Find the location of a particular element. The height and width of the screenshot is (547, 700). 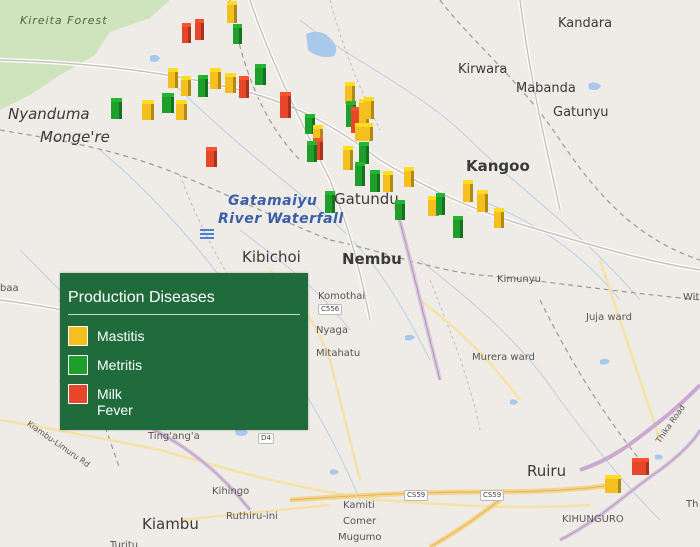

place-label-kihingo: Kihingo is located at coordinates (231, 491).